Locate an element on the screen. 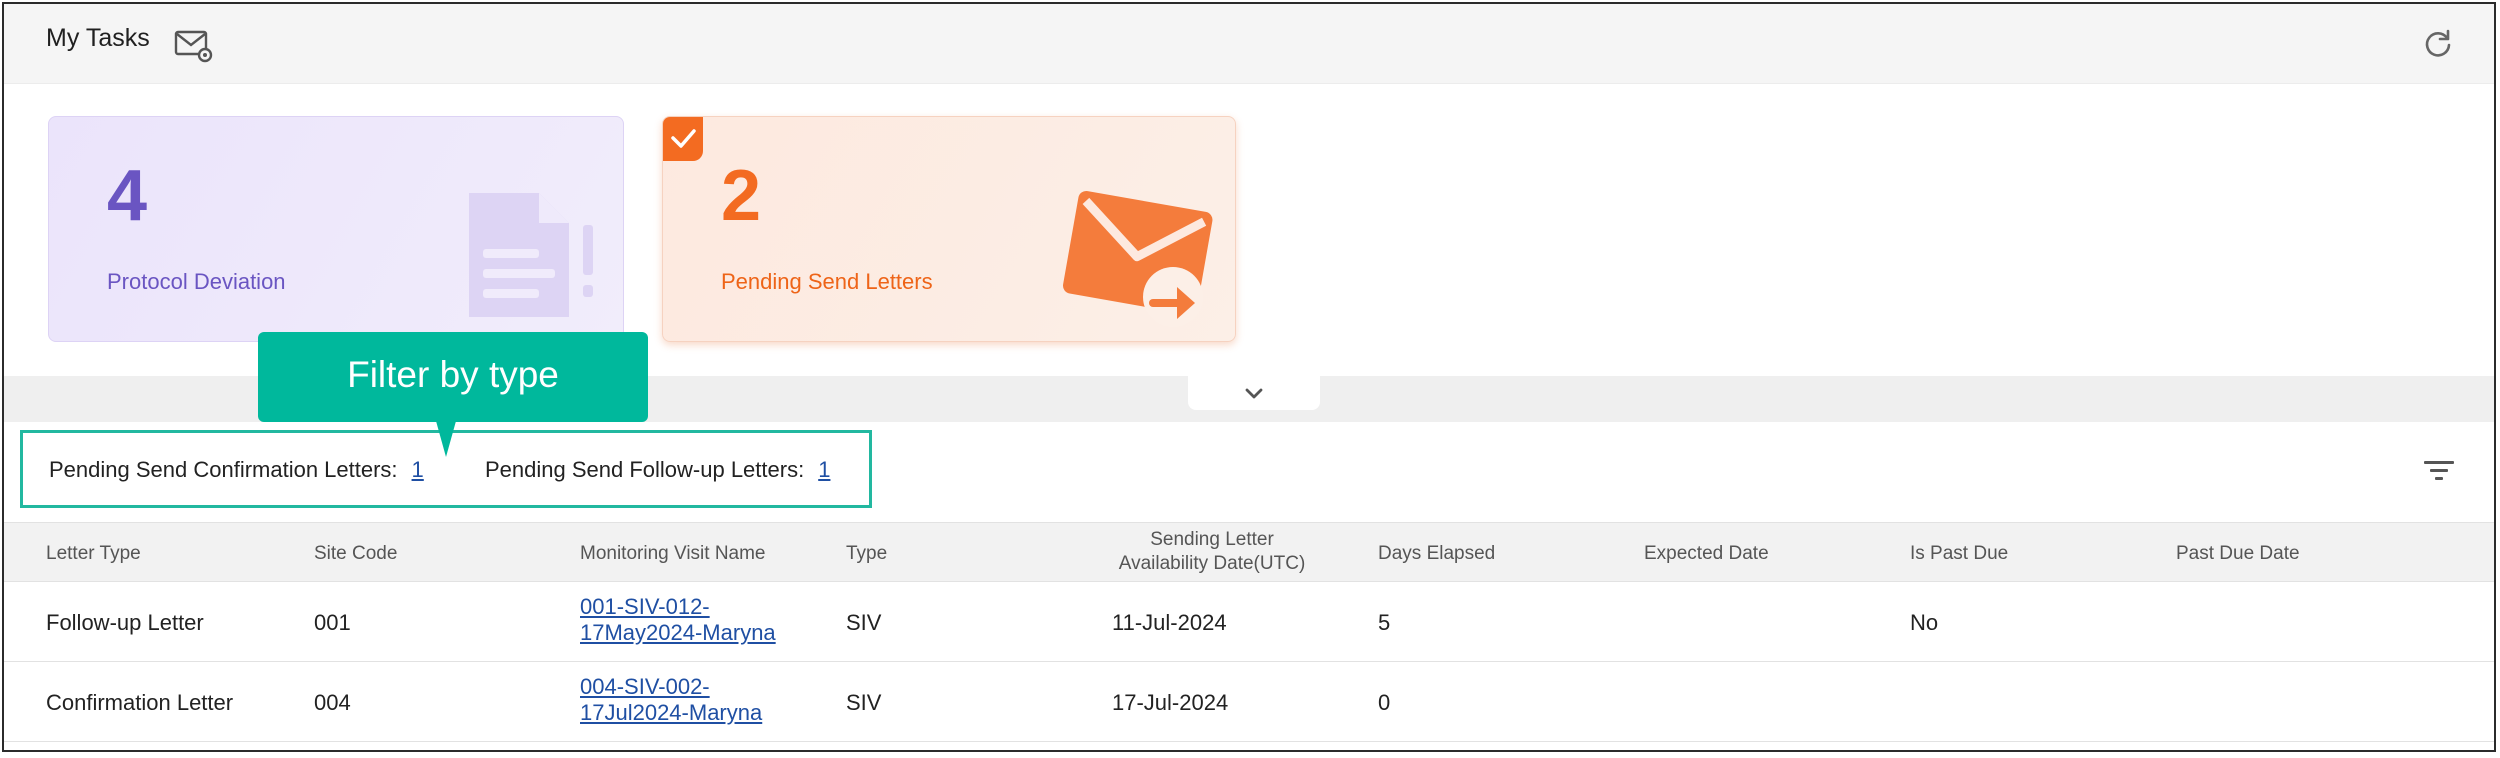 This screenshot has width=2500, height=758. cell-monitoring-visit-link: 001-SIV-012- 17May2024-Maryna is located at coordinates (695, 620).